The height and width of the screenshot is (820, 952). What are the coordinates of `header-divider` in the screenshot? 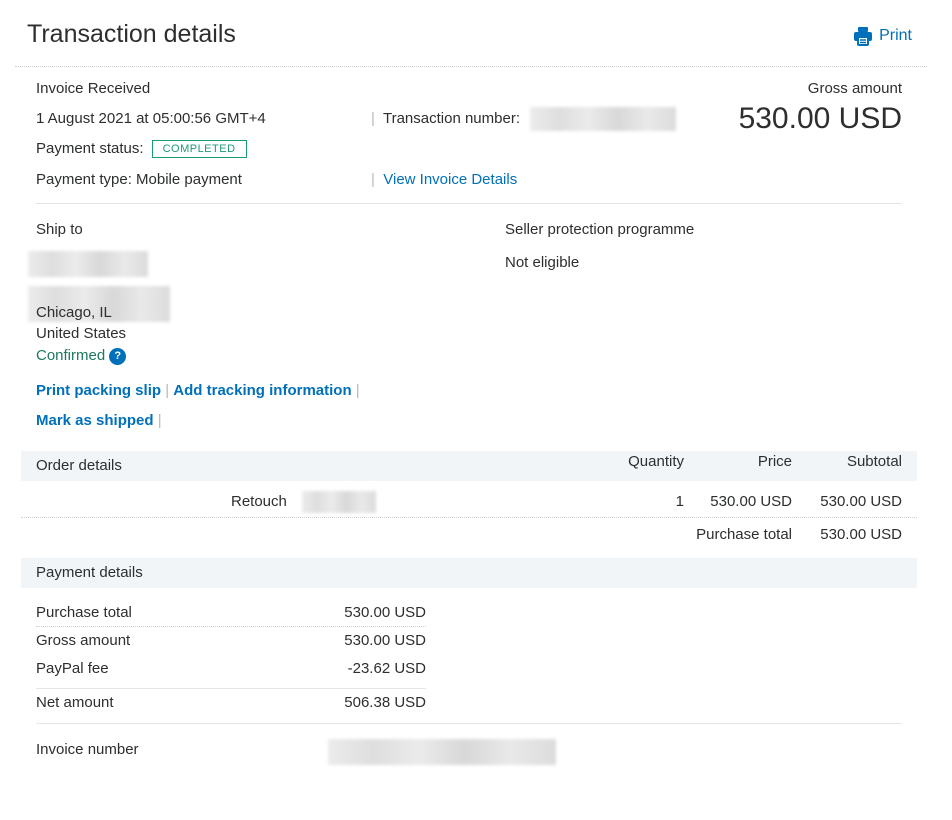 It's located at (471, 66).